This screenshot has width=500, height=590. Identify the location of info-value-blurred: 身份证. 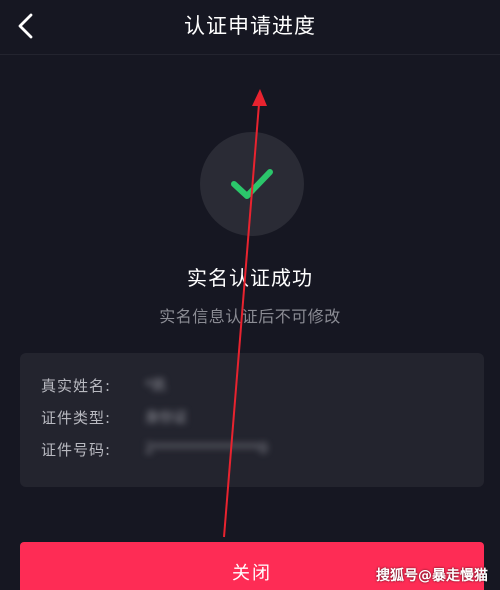
(166, 418).